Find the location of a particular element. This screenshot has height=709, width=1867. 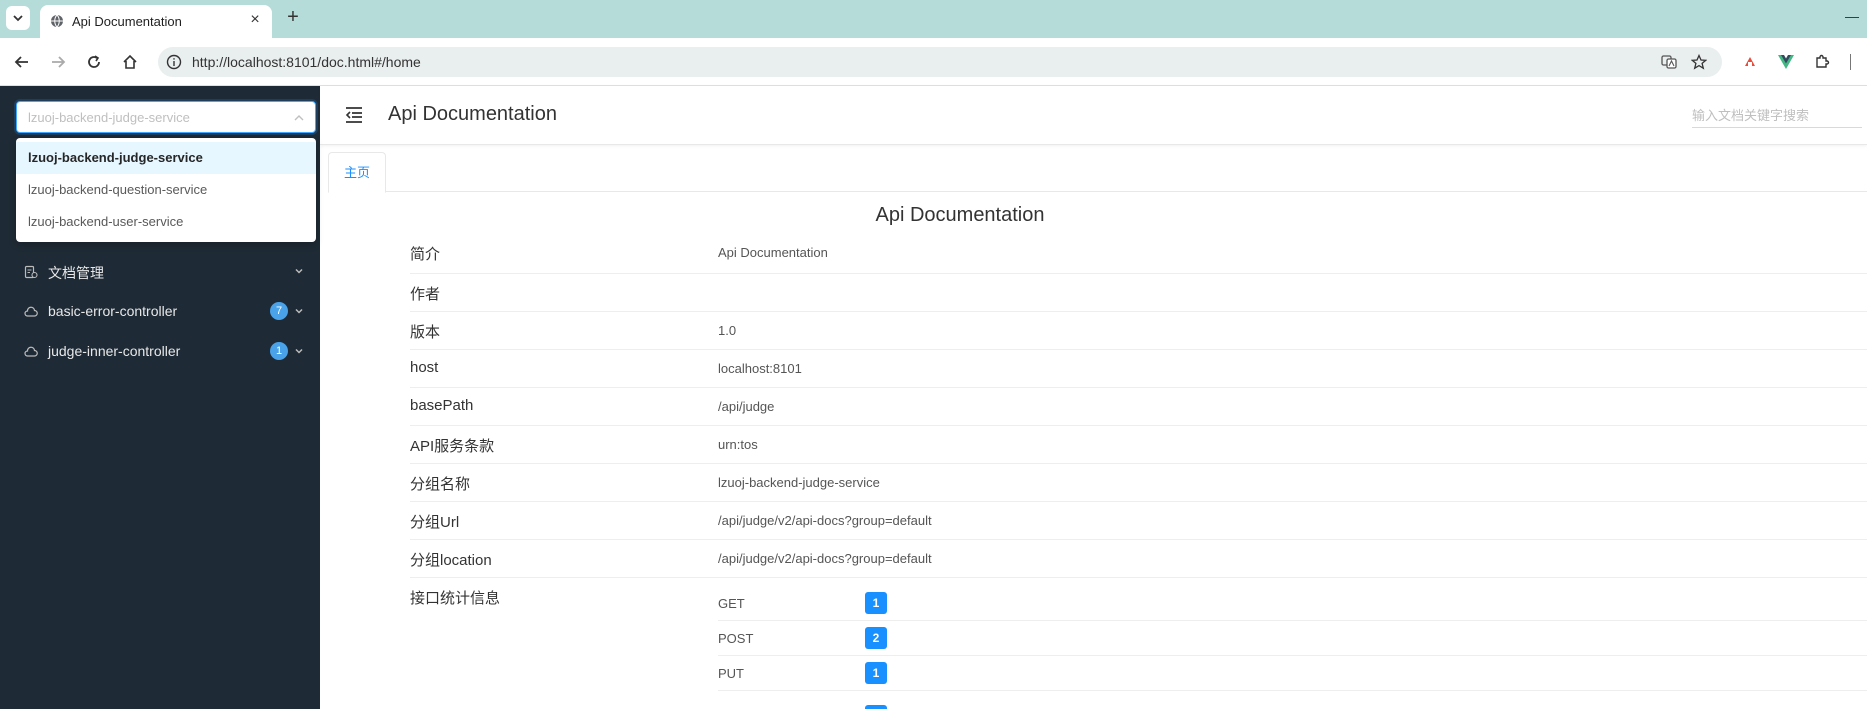

dropdown-option: lzuoj-backend-user-service is located at coordinates (166, 222).